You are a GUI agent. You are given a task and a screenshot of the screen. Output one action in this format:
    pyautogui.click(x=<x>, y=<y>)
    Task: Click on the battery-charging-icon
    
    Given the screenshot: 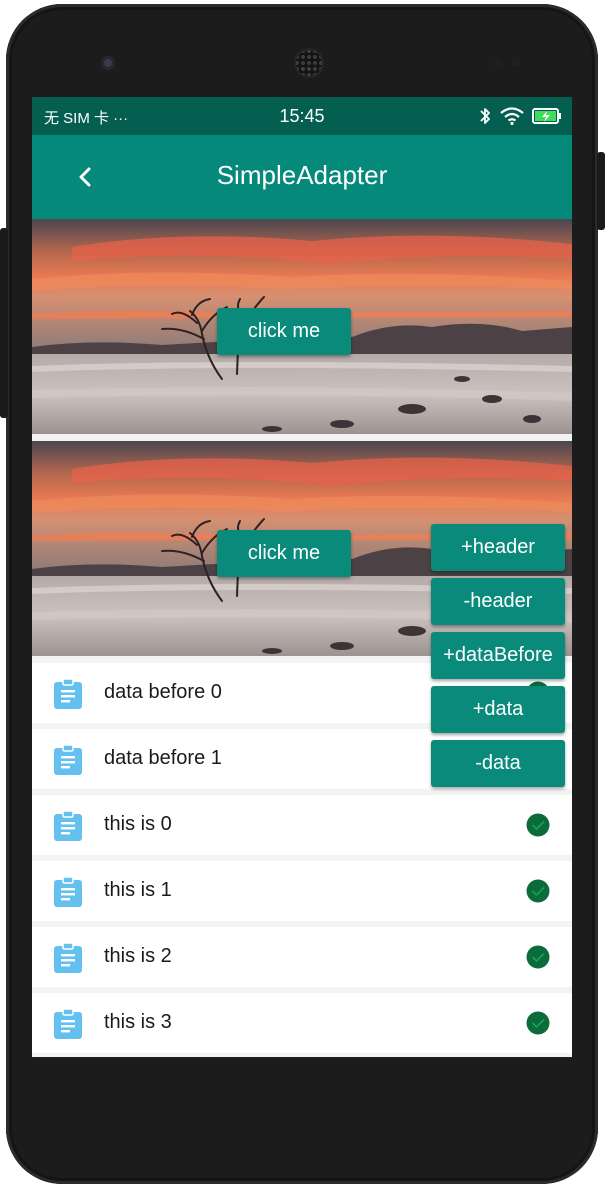 What is the action you would take?
    pyautogui.click(x=546, y=116)
    